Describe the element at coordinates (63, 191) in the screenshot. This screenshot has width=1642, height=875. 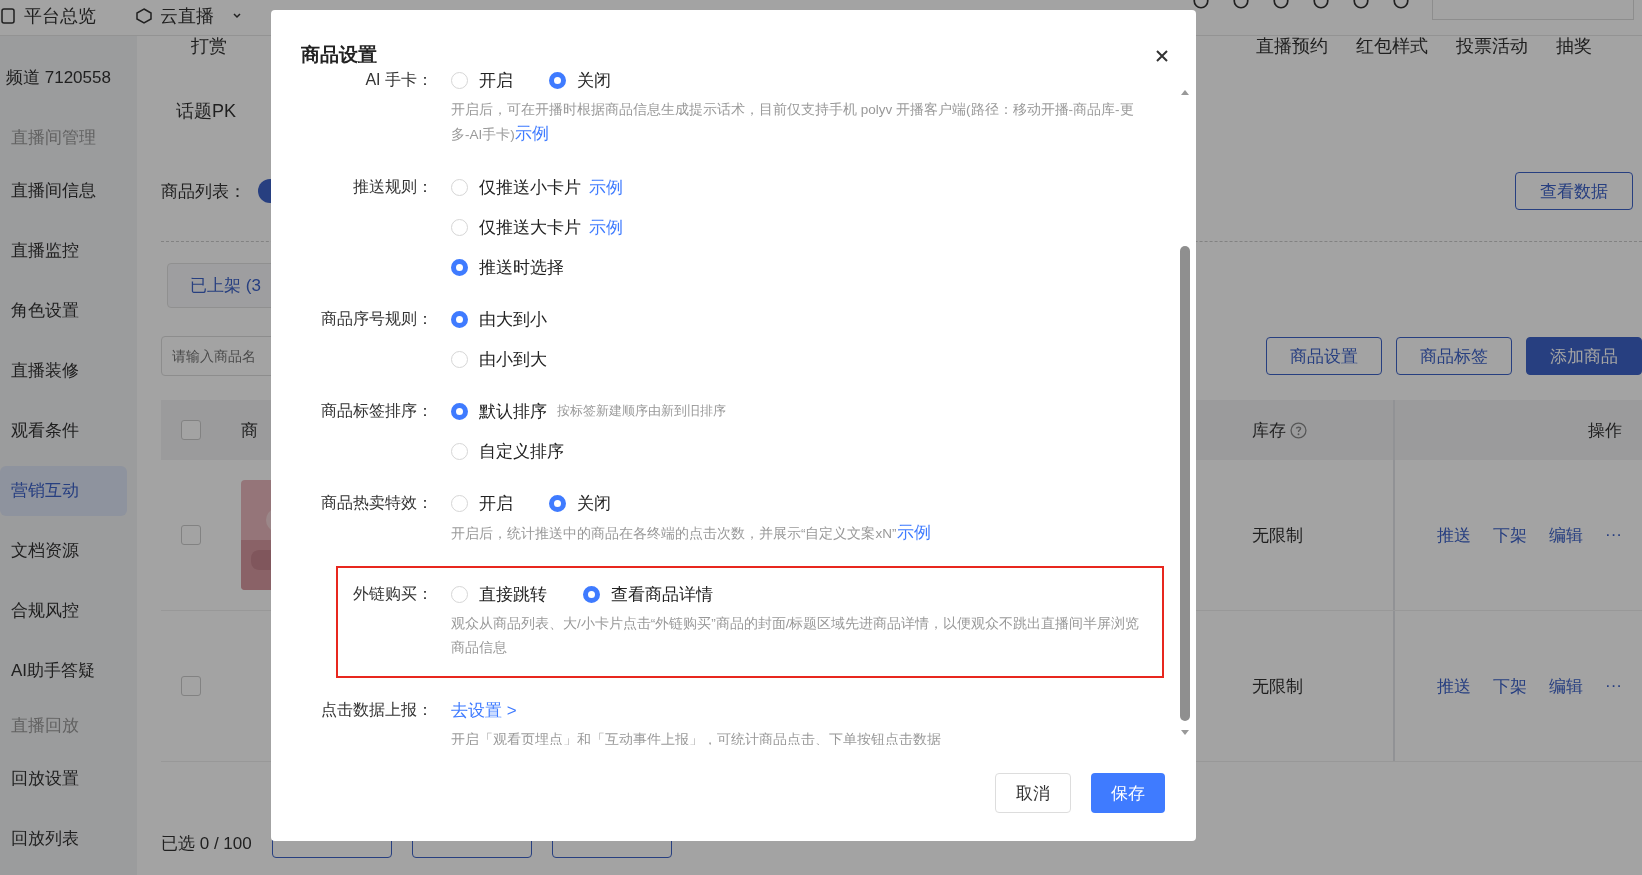
I see `sidebar-item: 直播间信息` at that location.